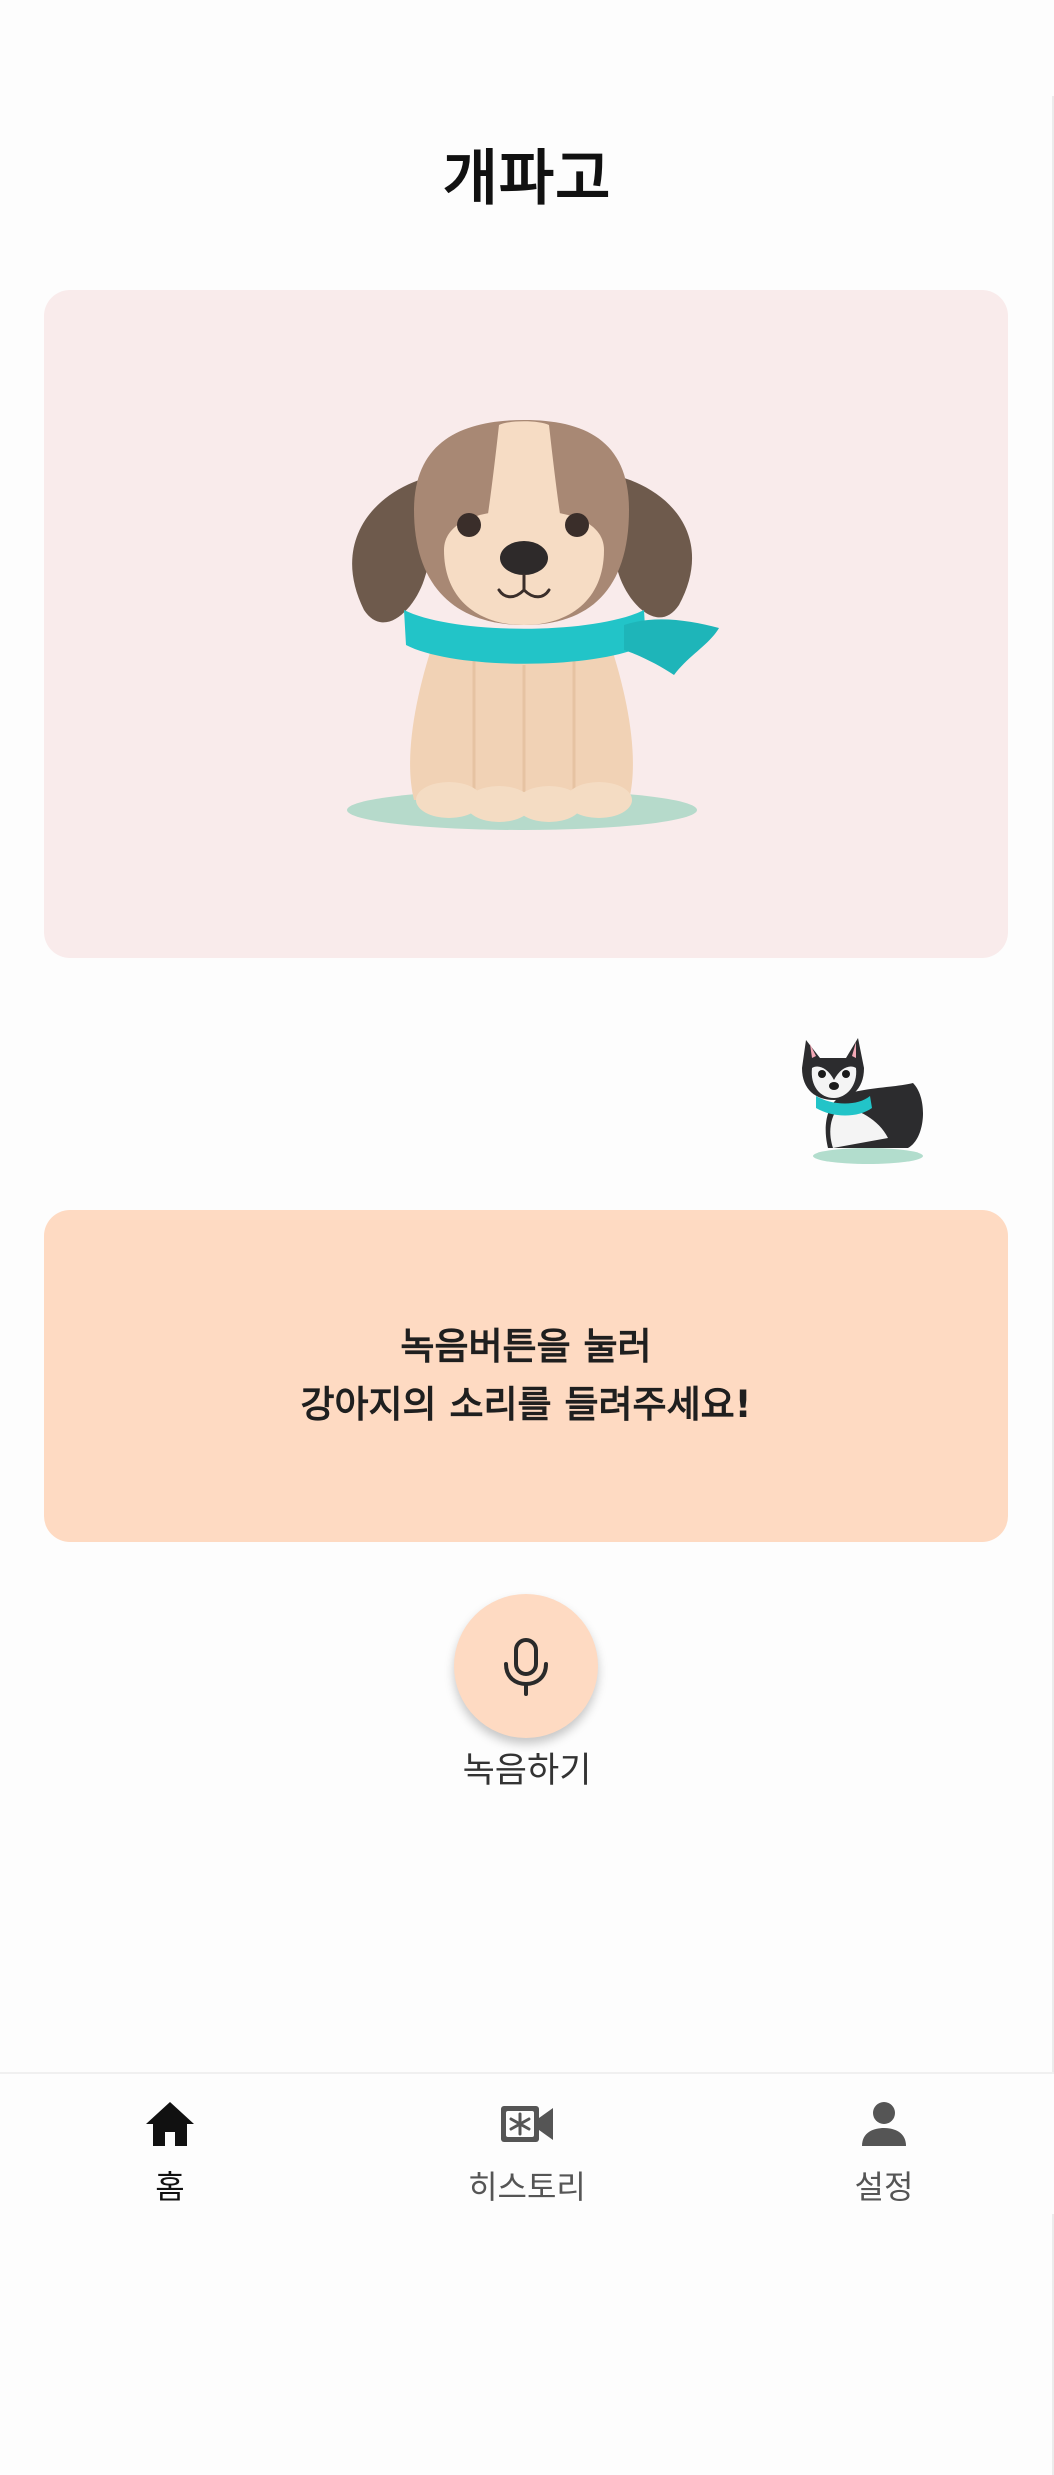 The height and width of the screenshot is (2475, 1054). What do you see at coordinates (863, 1101) in the screenshot?
I see `husky-mascot-illustration` at bounding box center [863, 1101].